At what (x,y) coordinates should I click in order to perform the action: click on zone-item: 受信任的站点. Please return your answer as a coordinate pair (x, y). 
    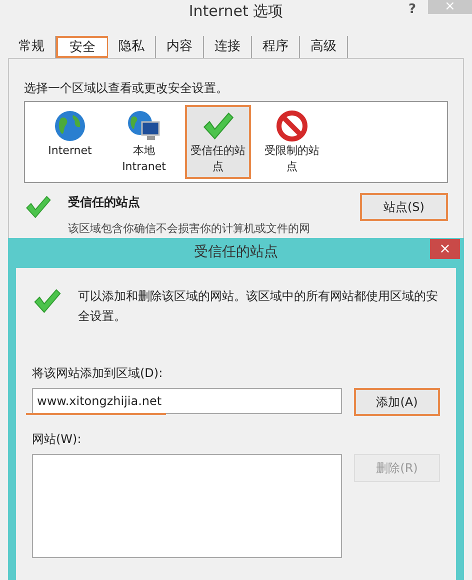
    Looking at the image, I should click on (218, 142).